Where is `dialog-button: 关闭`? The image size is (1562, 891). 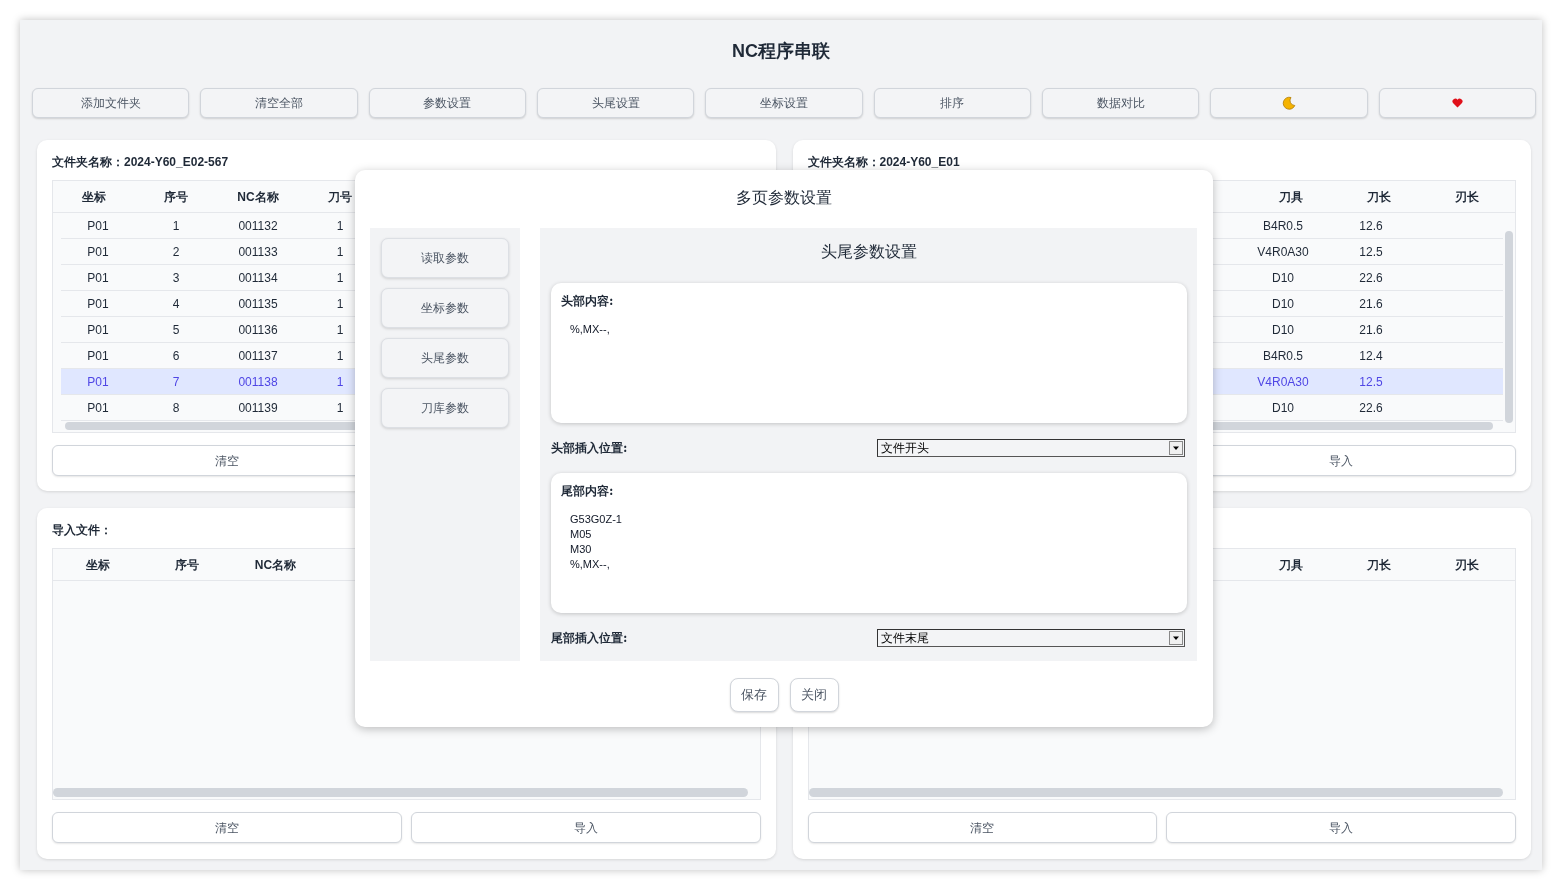 dialog-button: 关闭 is located at coordinates (814, 695).